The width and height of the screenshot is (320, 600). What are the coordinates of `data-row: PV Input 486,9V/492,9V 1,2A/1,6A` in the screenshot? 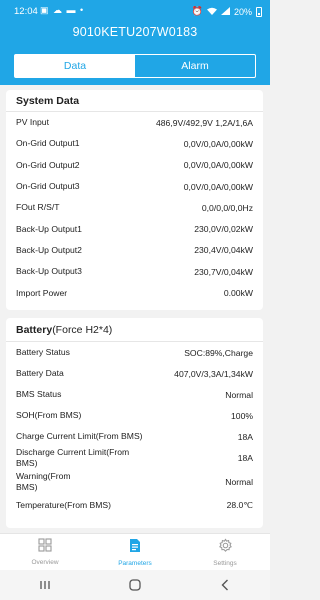 It's located at (134, 122).